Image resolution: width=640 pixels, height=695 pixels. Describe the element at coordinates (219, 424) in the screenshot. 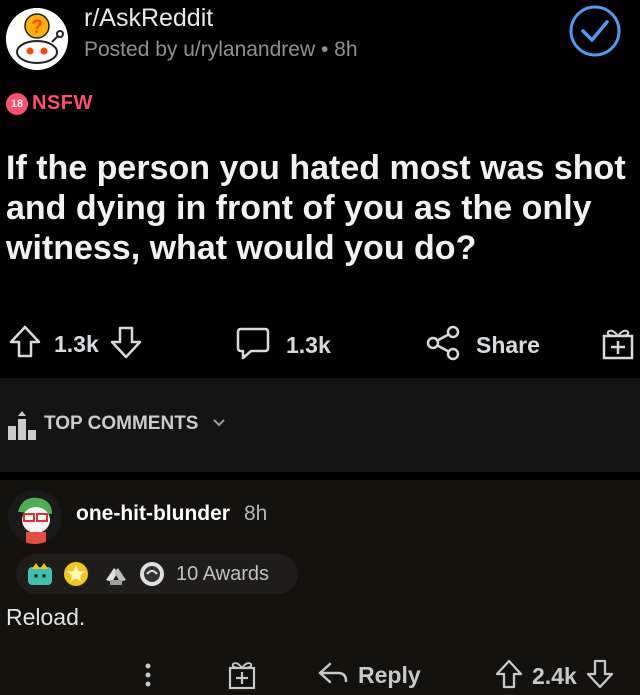

I see `chevron-down-icon` at that location.